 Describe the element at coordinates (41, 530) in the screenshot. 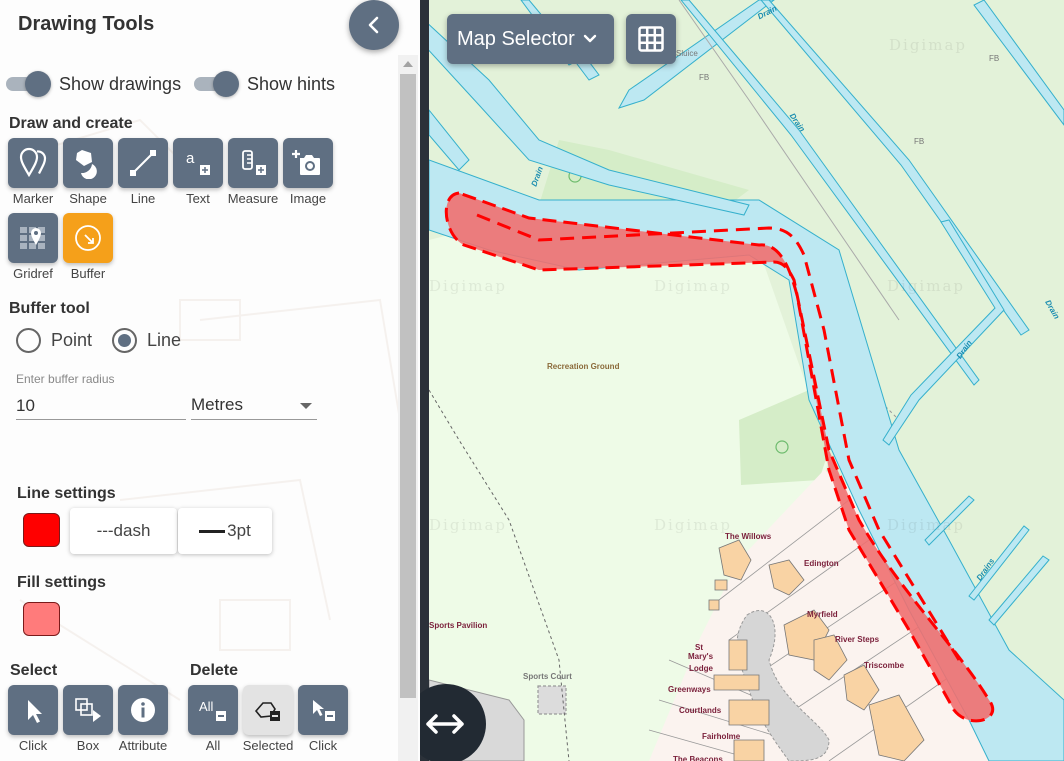

I see `line-color-swatch` at that location.